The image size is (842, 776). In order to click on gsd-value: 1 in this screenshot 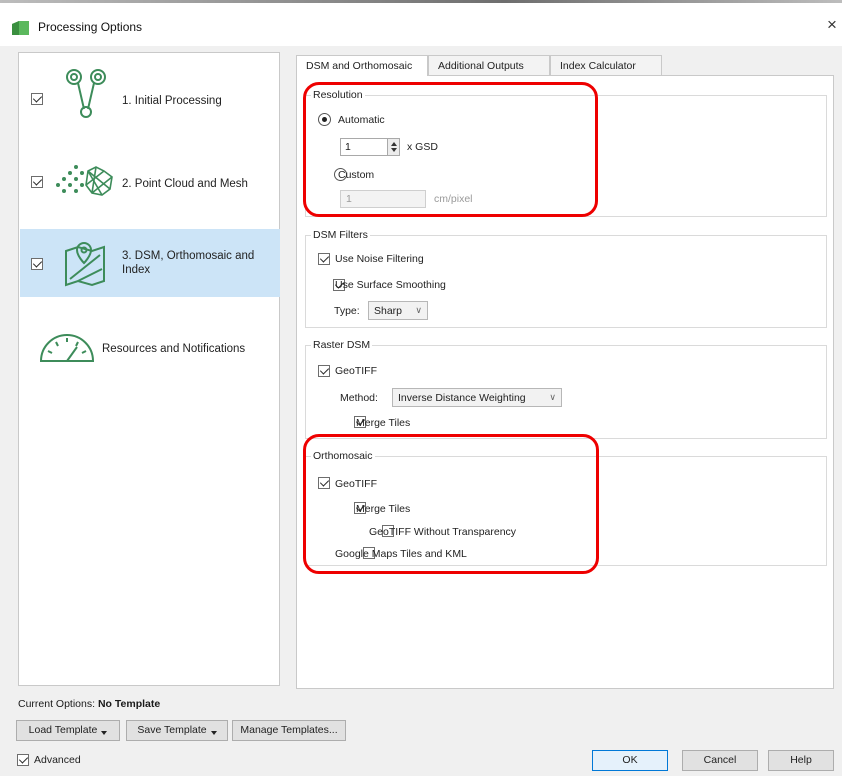, I will do `click(348, 147)`.